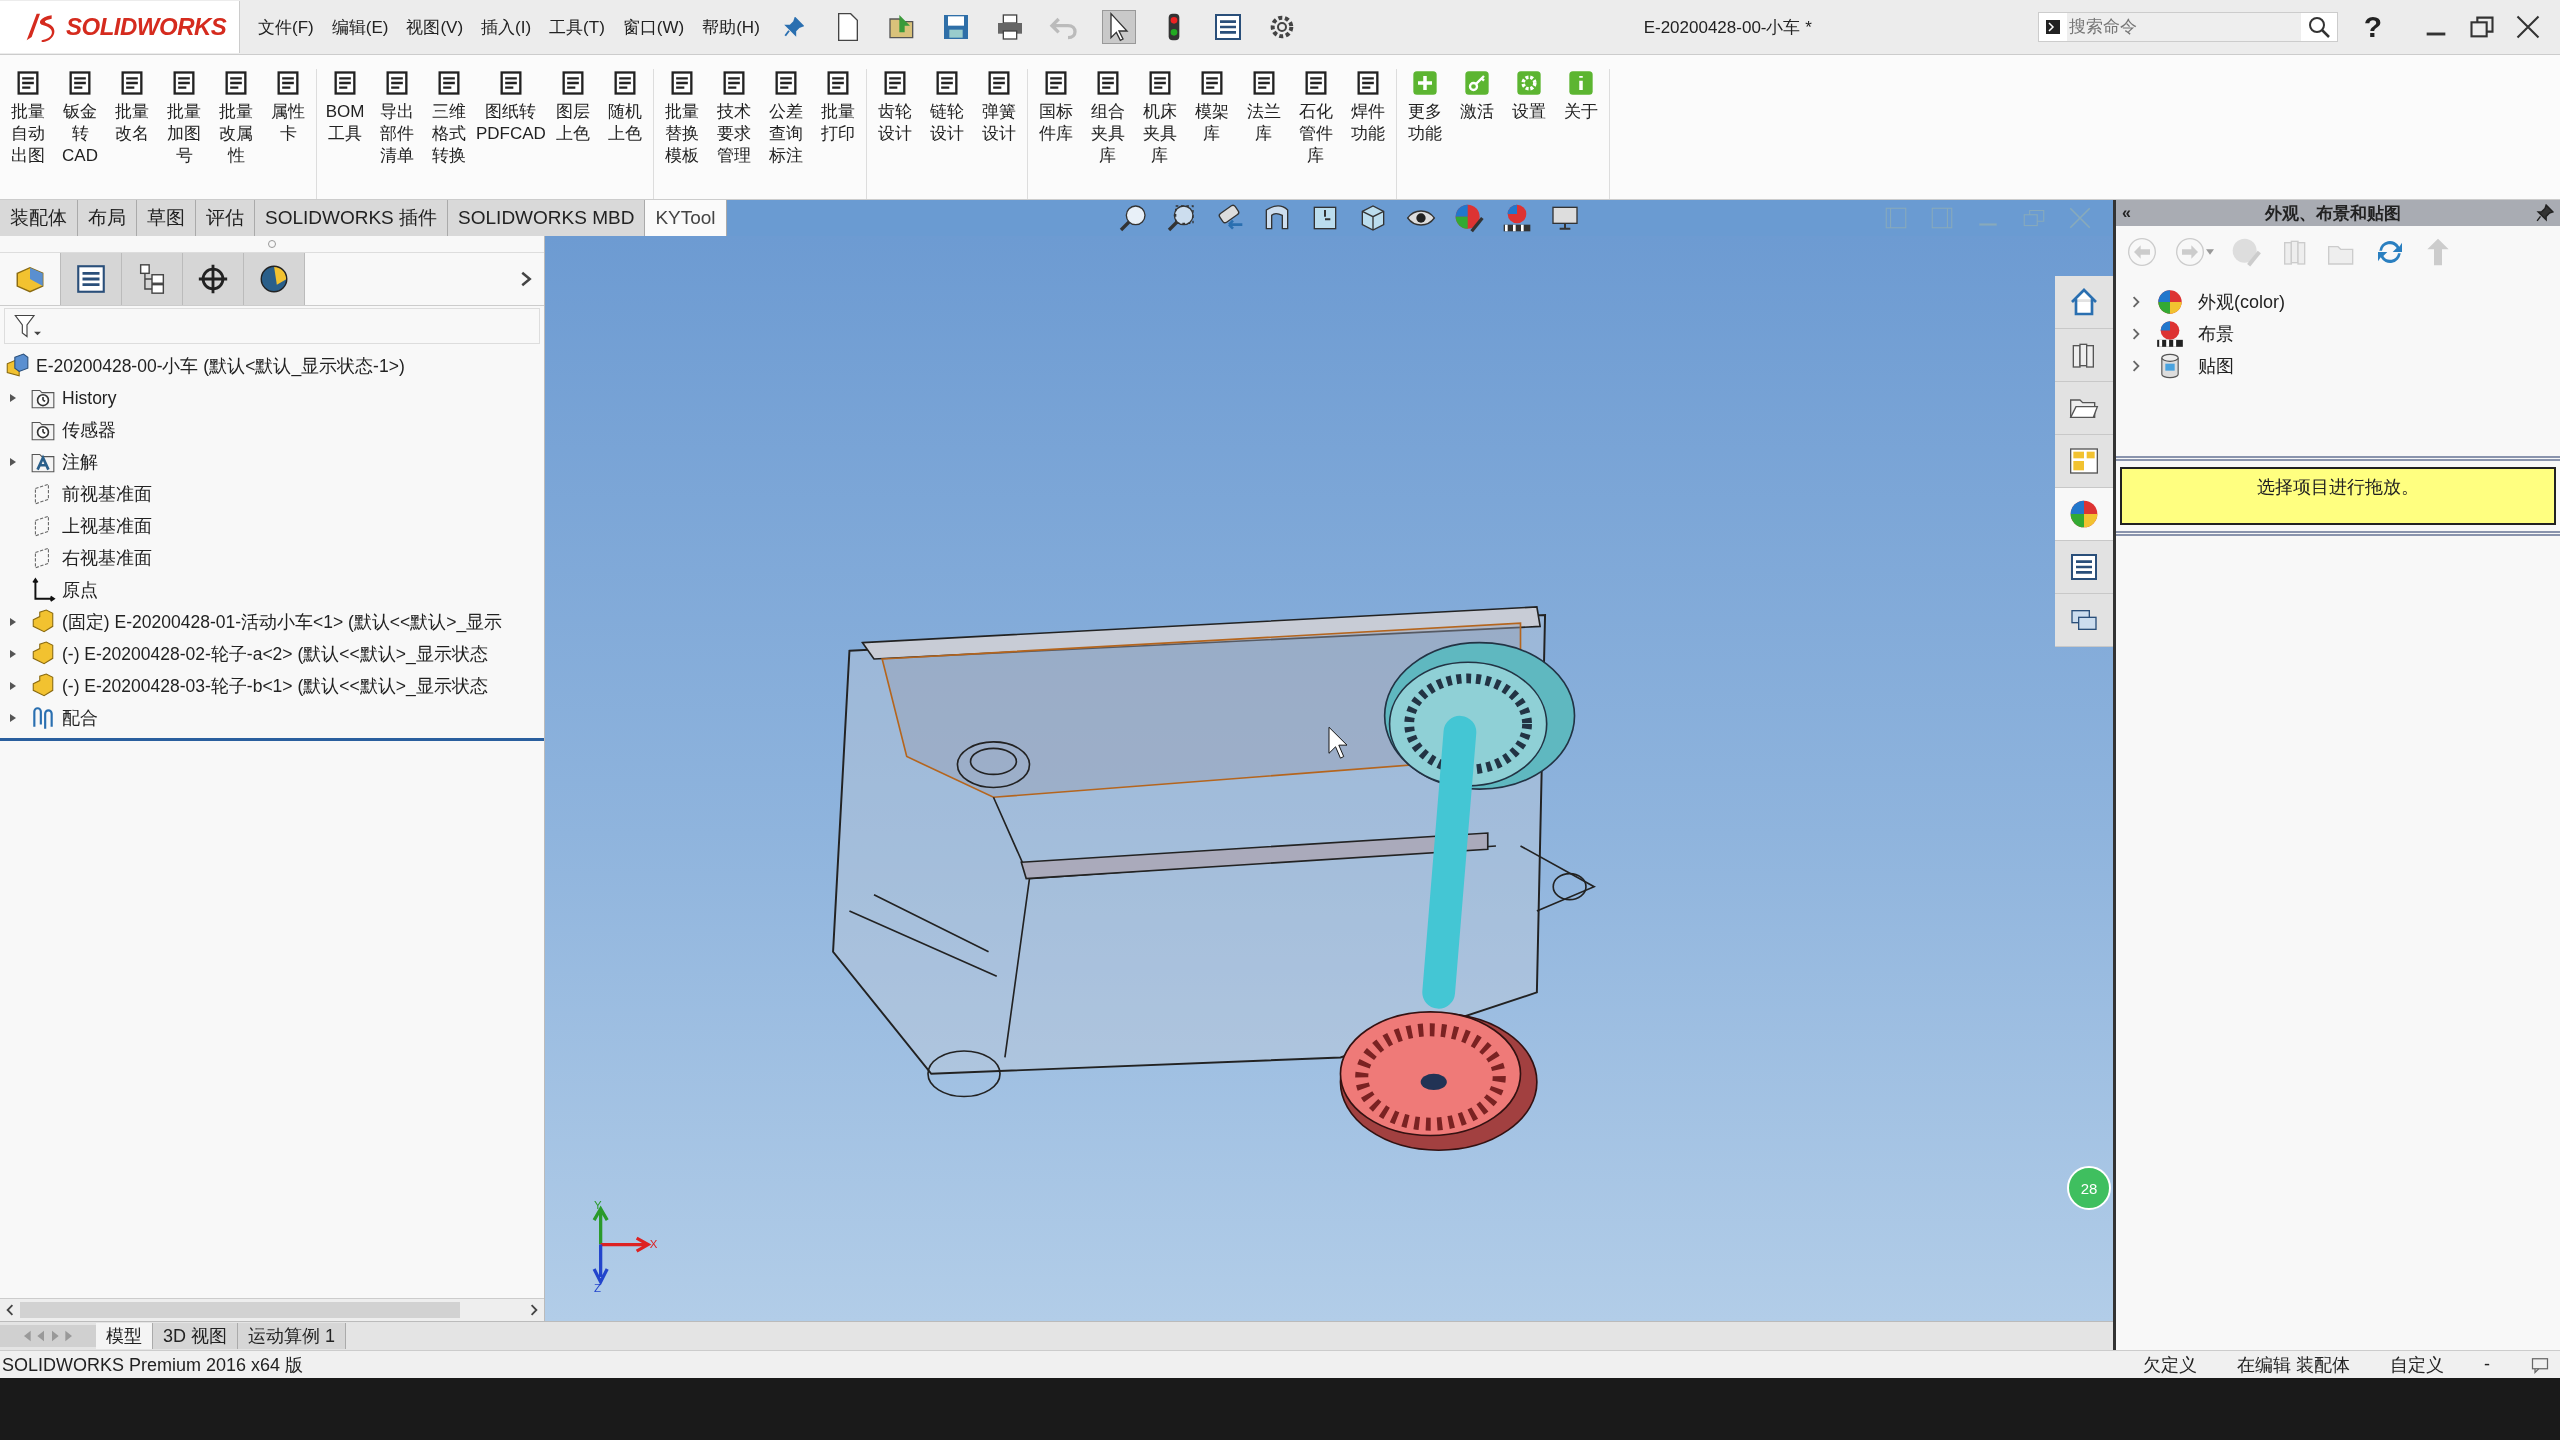 The image size is (2560, 1440). What do you see at coordinates (272, 526) in the screenshot?
I see `tree-item: 上视基准面` at bounding box center [272, 526].